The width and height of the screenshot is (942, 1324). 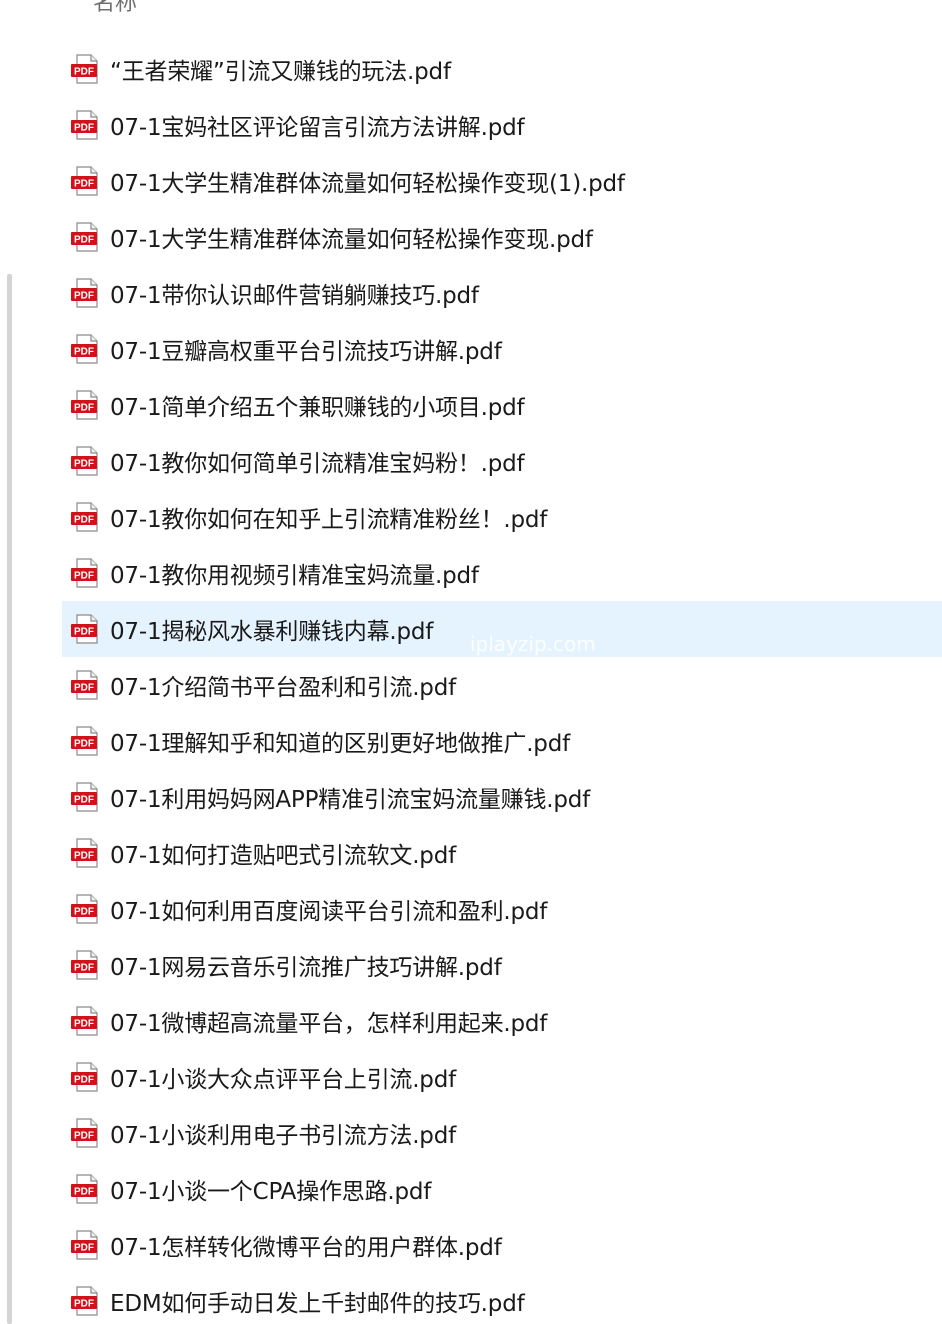 I want to click on file-row: PDF EDM如何手动日发上千封邮件的技巧.pdf, so click(x=502, y=1298).